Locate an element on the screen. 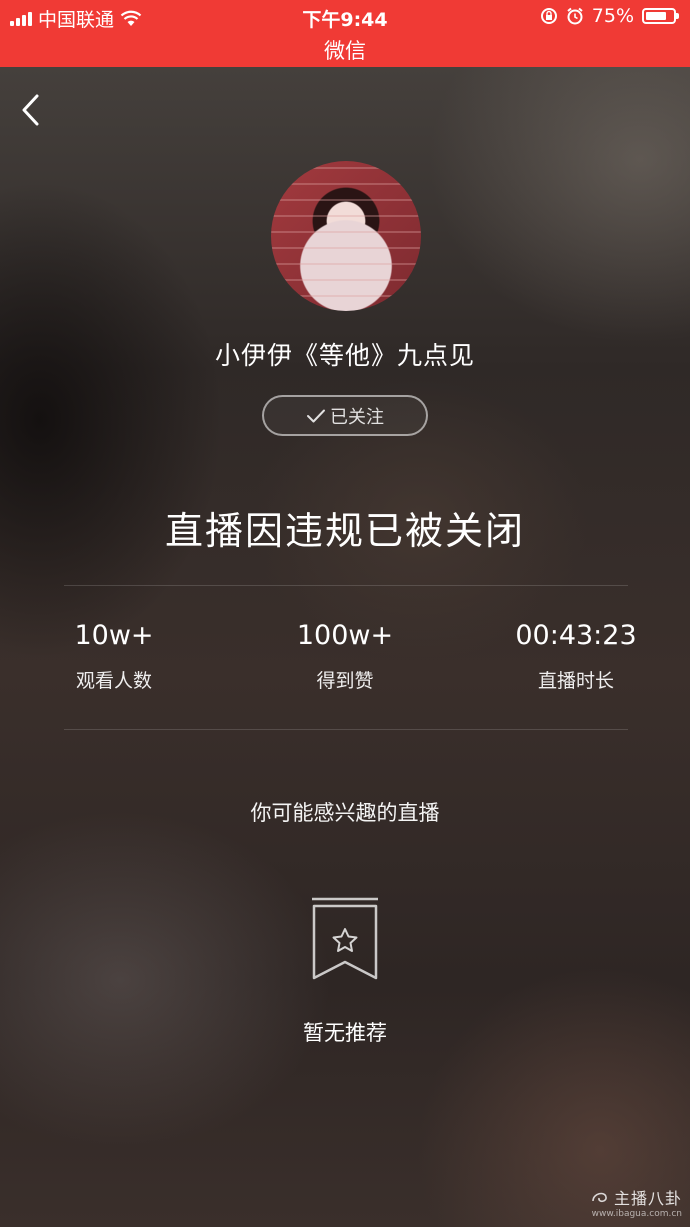  follow-button: 已关注 is located at coordinates (345, 415).